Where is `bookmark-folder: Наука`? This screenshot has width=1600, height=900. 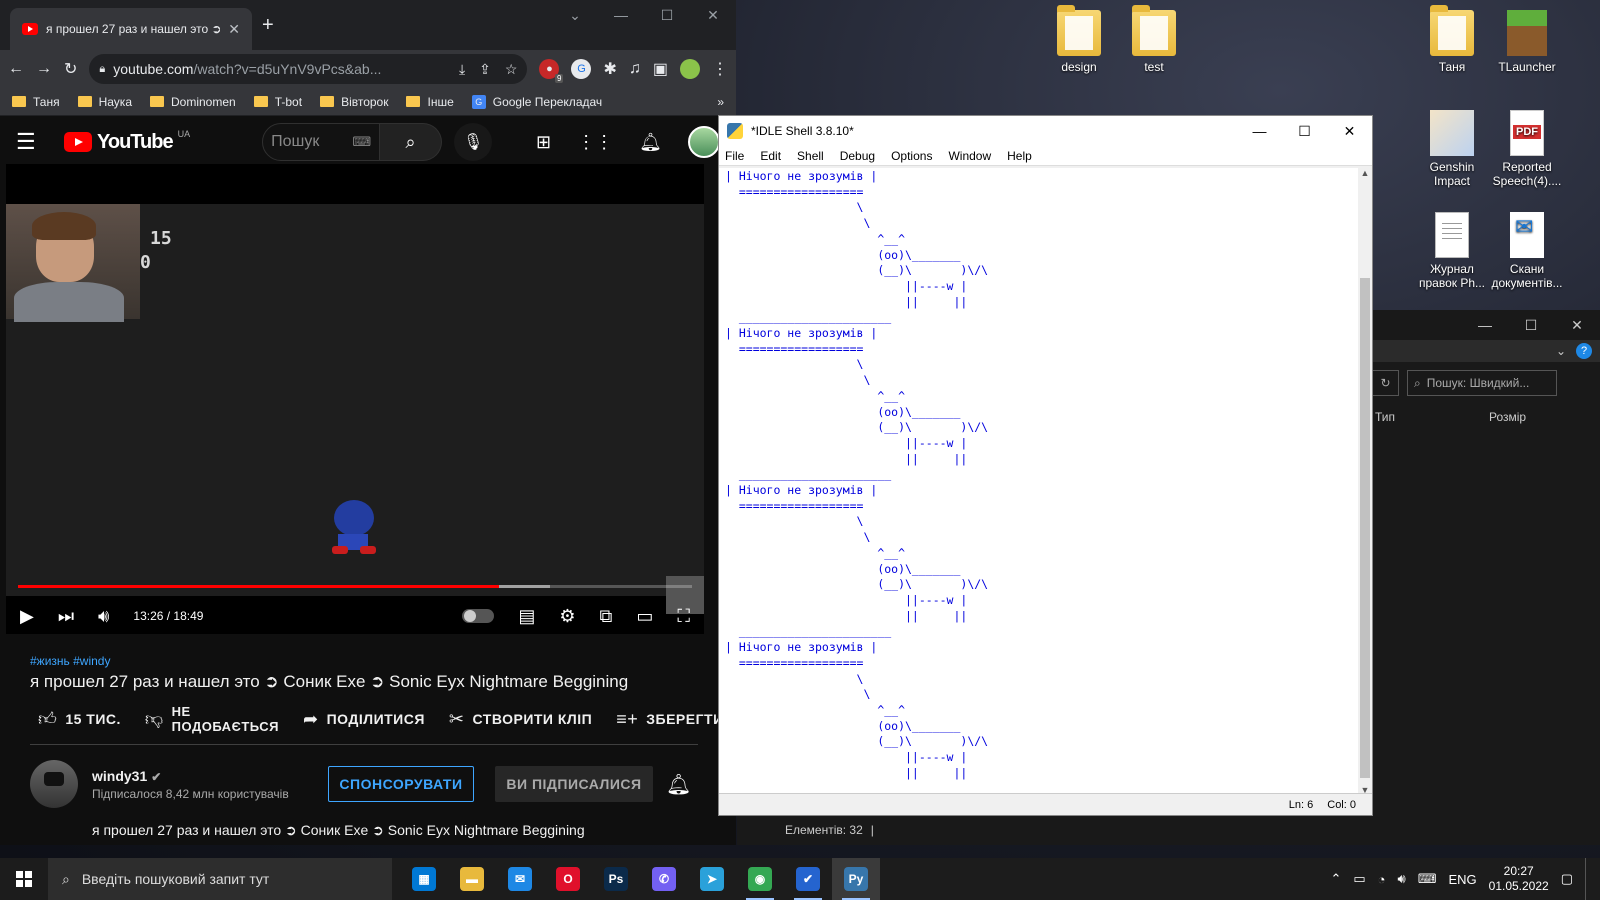 bookmark-folder: Наука is located at coordinates (104, 102).